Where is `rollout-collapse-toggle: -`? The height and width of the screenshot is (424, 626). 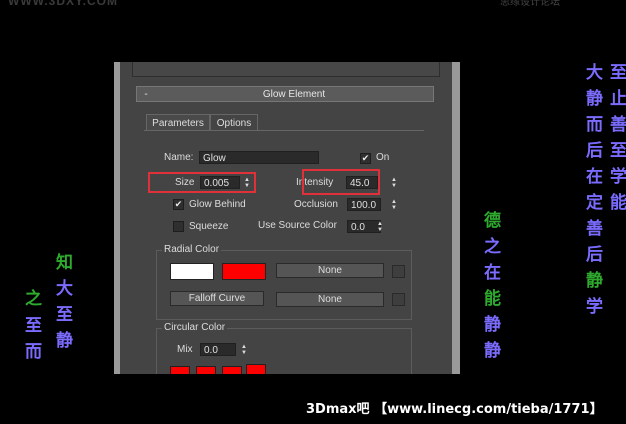 rollout-collapse-toggle: - is located at coordinates (146, 94).